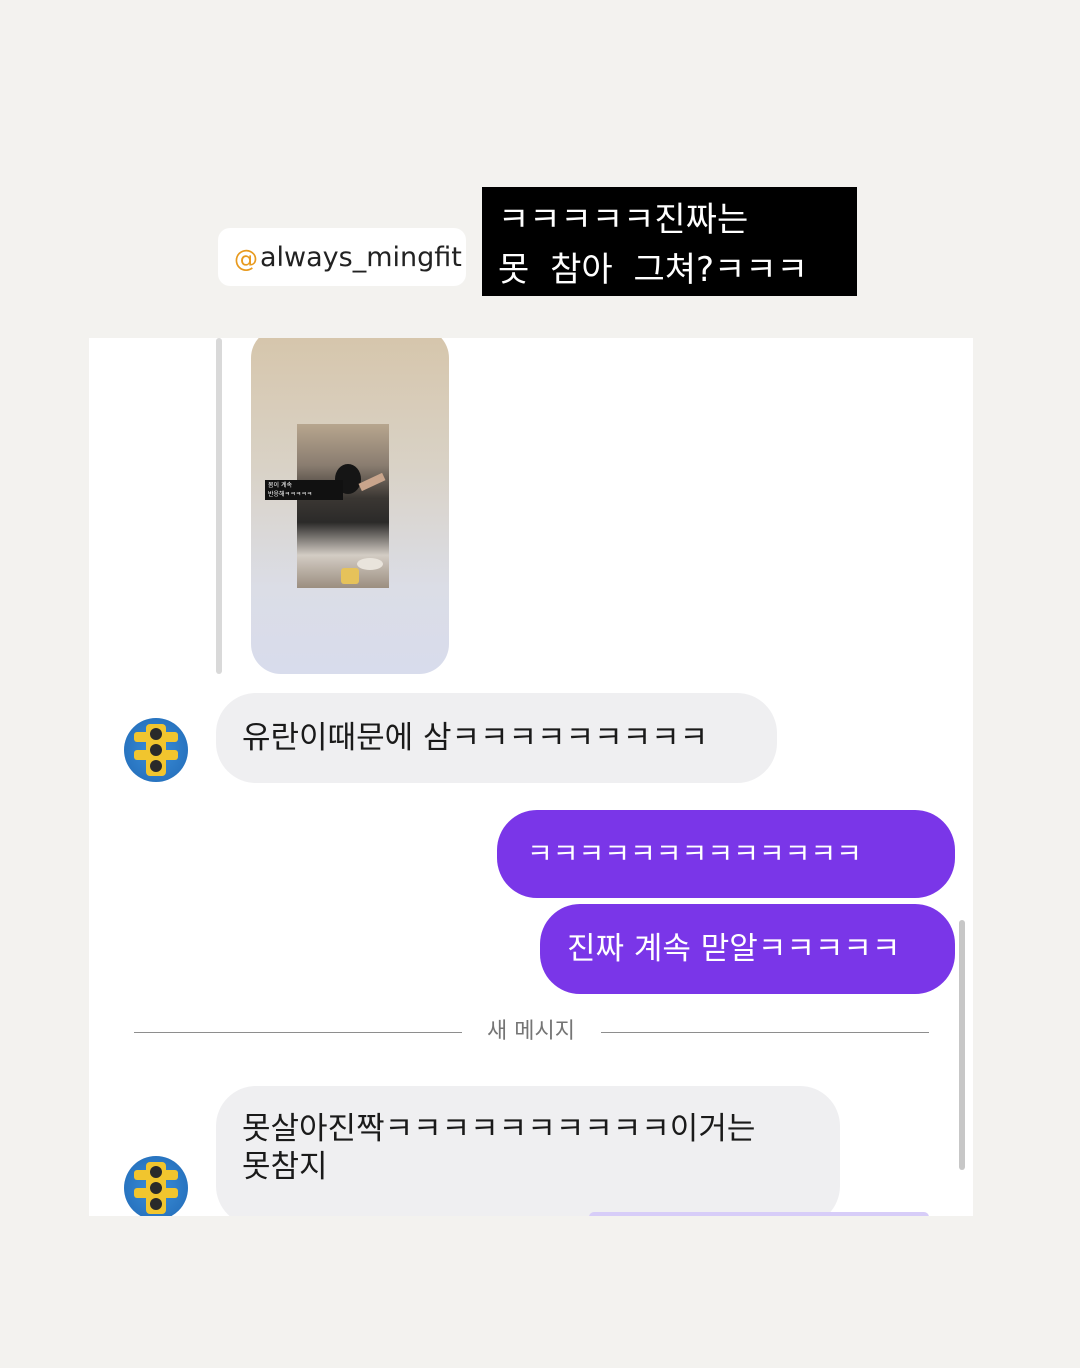 The image size is (1080, 1368). I want to click on message-text-line-2: 못참지, so click(285, 1167).